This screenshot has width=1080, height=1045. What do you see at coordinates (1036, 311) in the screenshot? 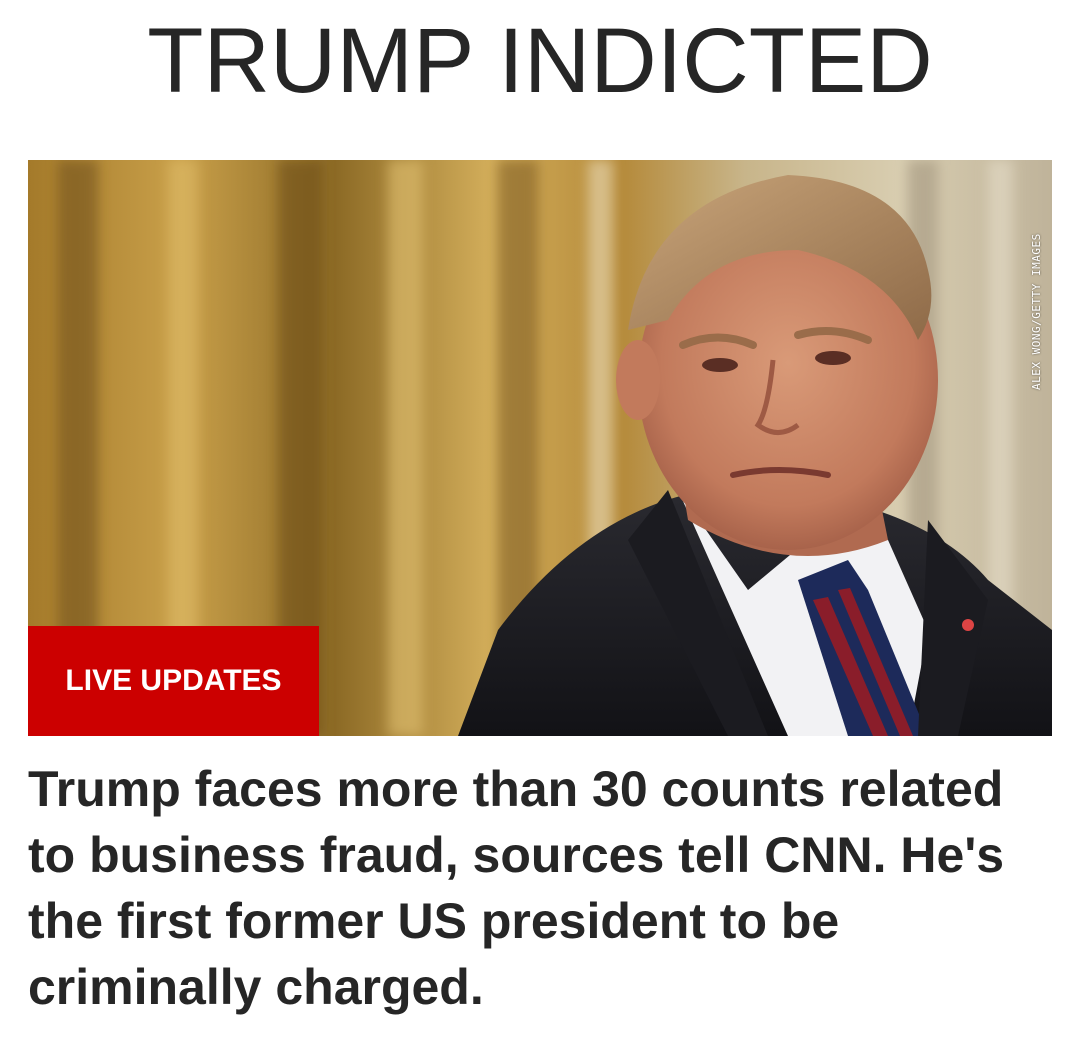
I see `photo-credit: ALEX WONG/GETTY IMAGES` at bounding box center [1036, 311].